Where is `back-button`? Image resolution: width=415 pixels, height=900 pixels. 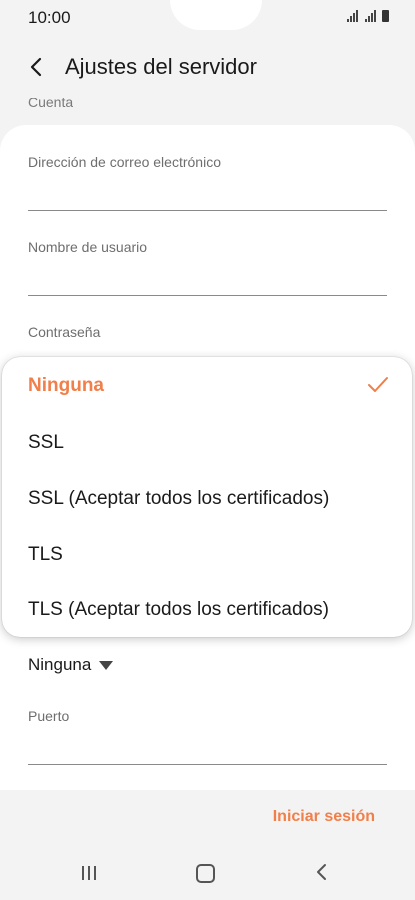 back-button is located at coordinates (37, 67).